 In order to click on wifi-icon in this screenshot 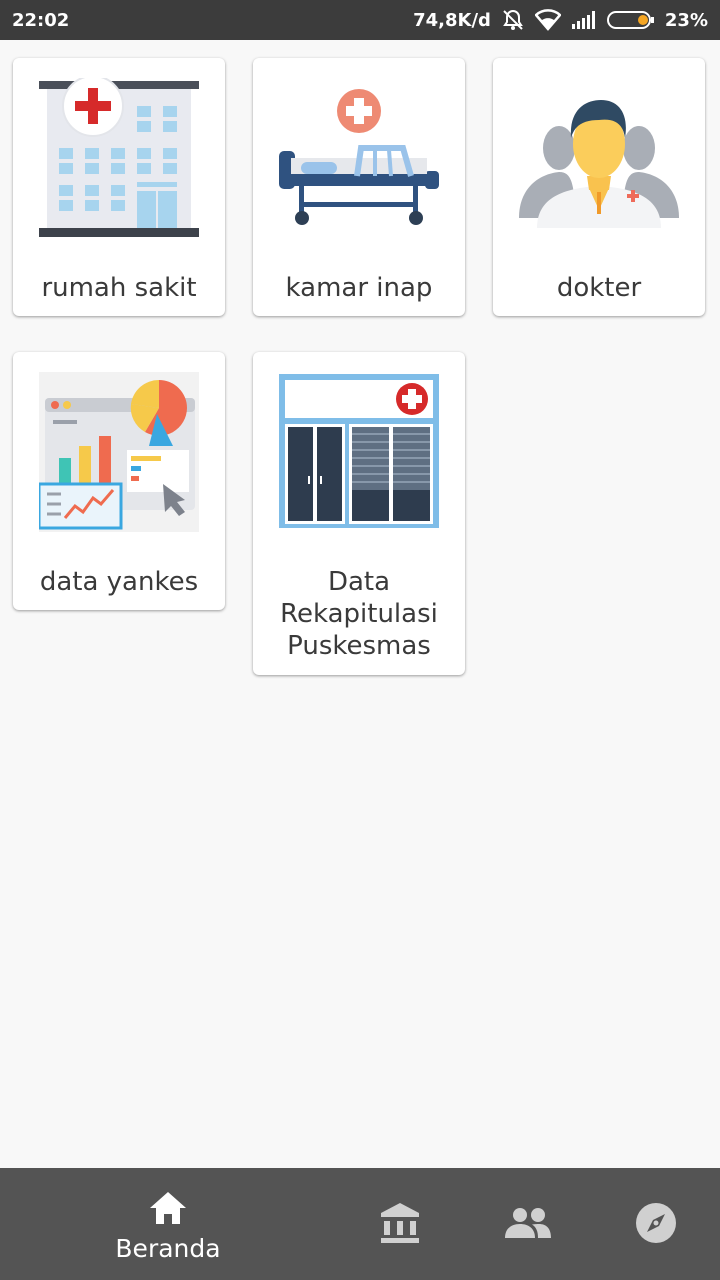, I will do `click(547, 20)`.